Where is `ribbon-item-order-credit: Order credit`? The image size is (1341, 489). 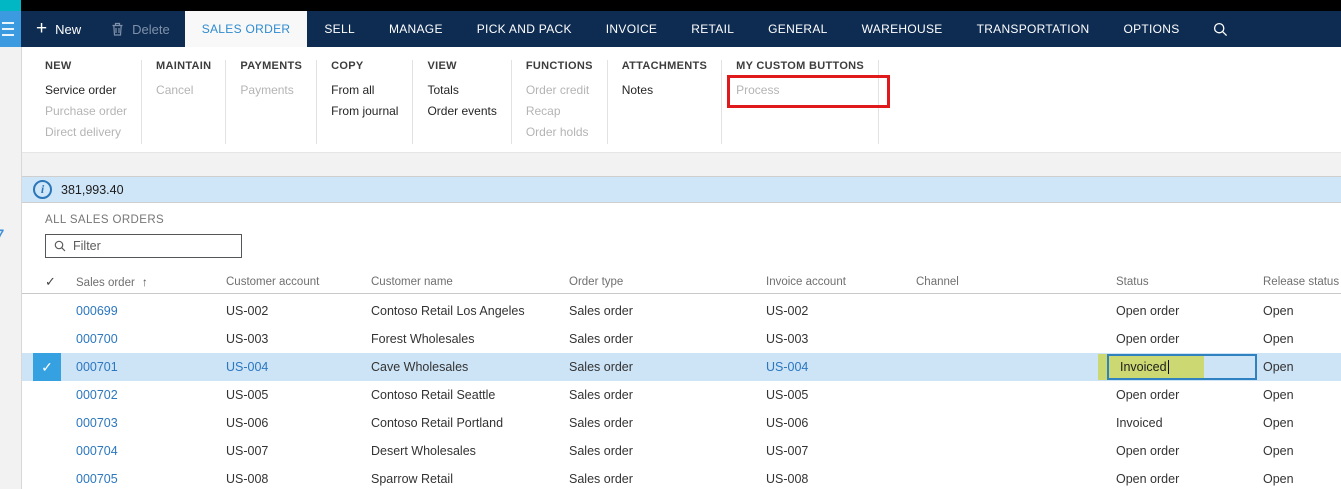
ribbon-item-order-credit: Order credit is located at coordinates (559, 90).